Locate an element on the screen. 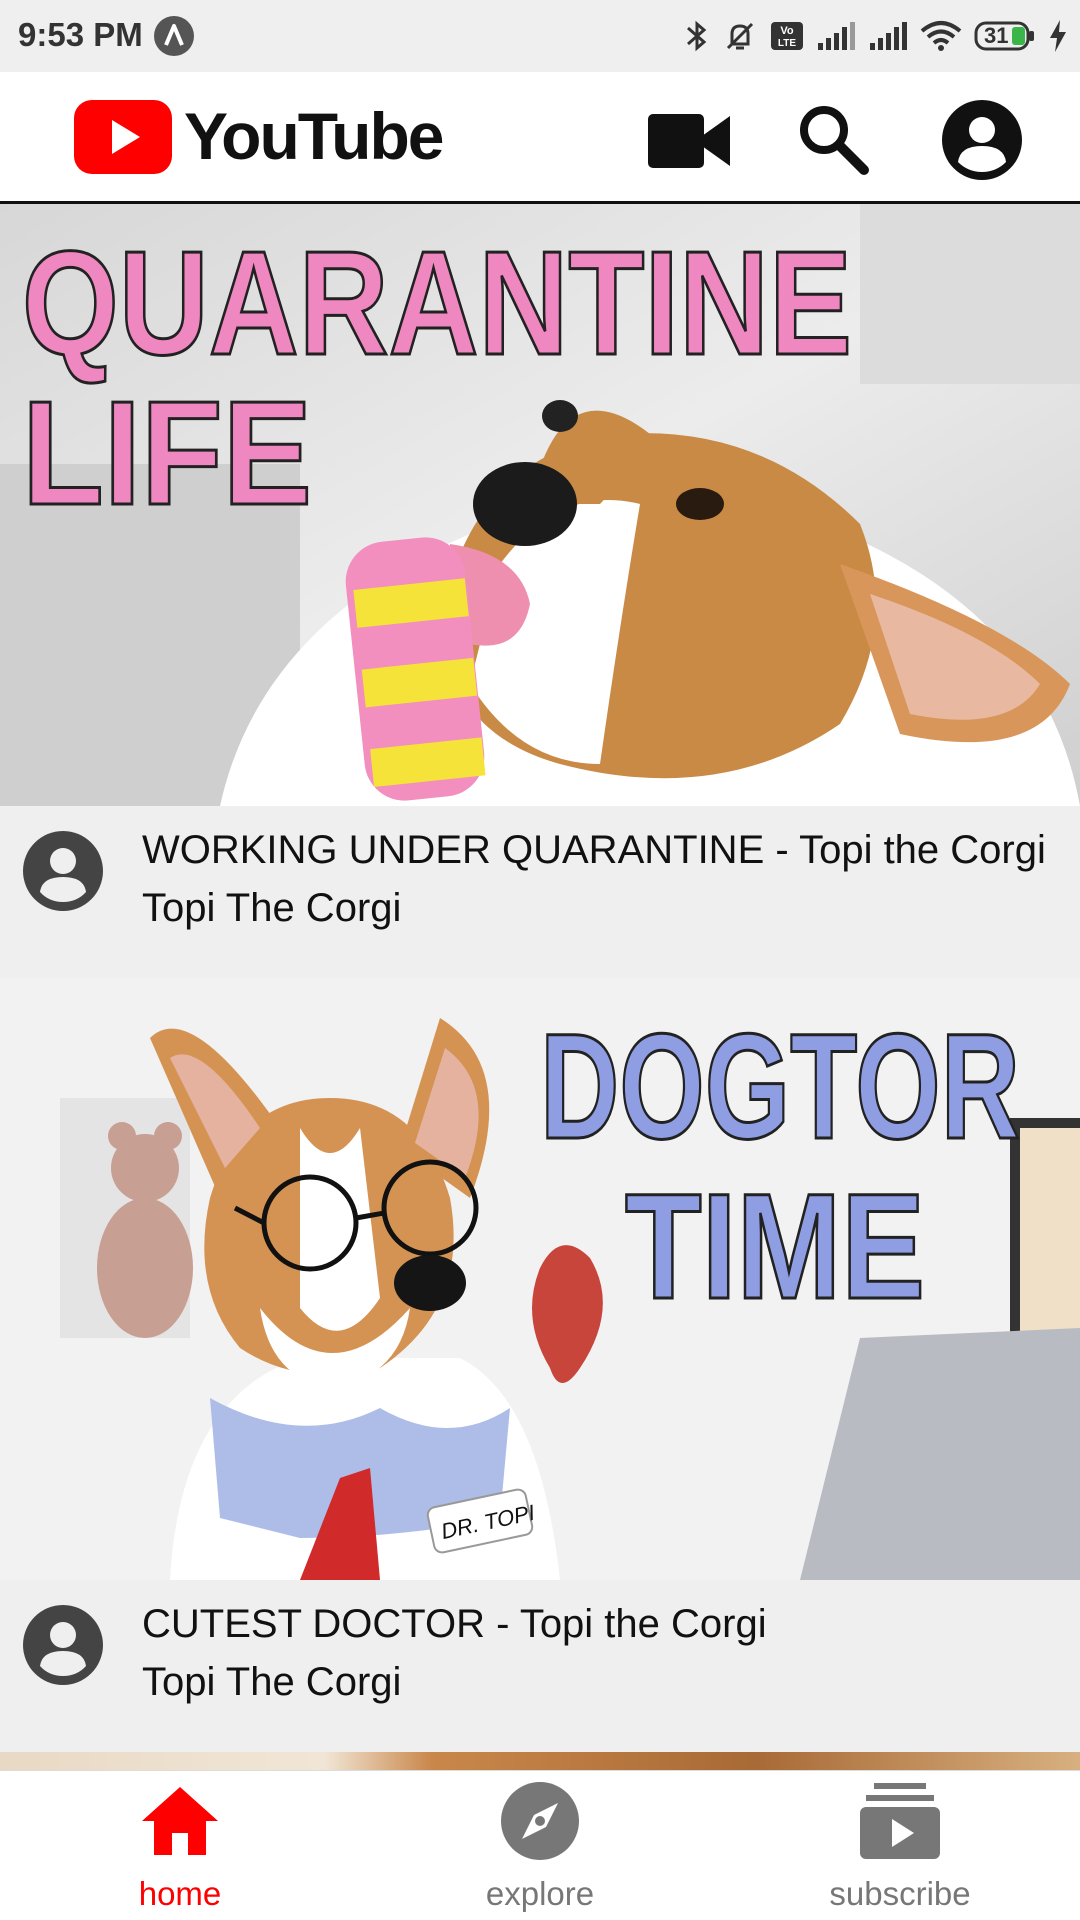  account-icon is located at coordinates (982, 140).